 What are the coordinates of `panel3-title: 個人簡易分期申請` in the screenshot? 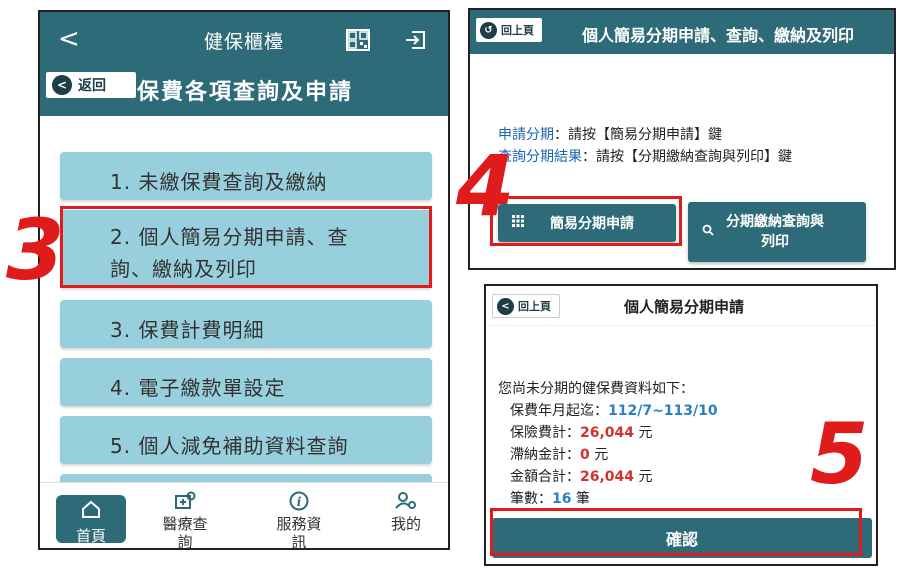 It's located at (684, 307).